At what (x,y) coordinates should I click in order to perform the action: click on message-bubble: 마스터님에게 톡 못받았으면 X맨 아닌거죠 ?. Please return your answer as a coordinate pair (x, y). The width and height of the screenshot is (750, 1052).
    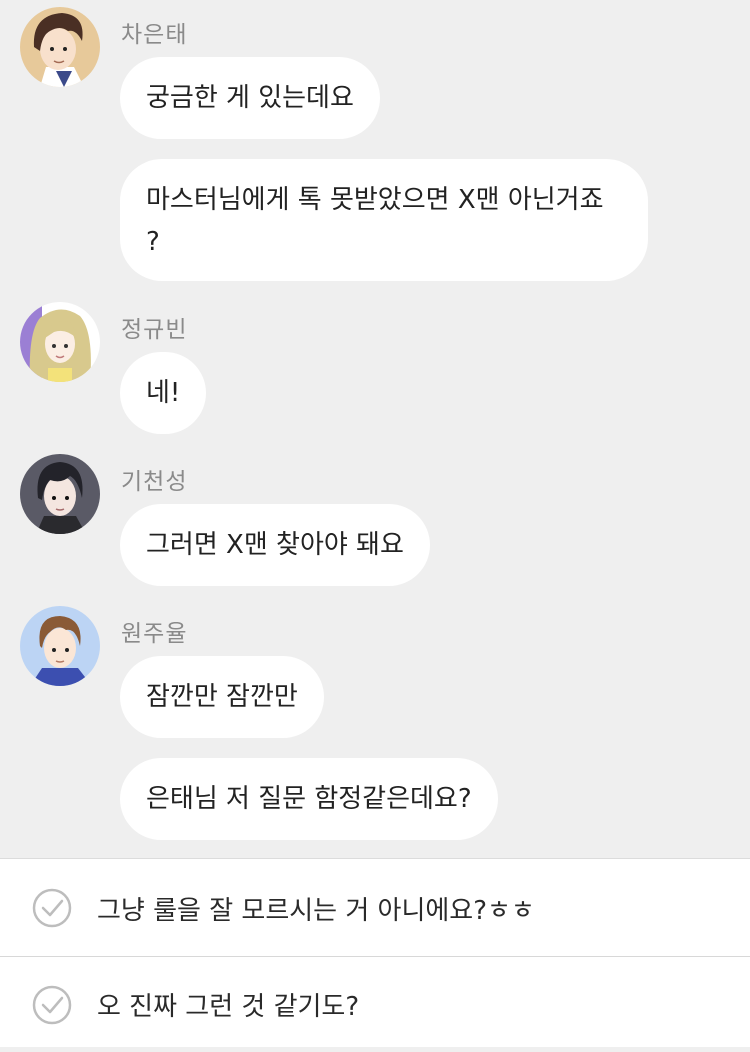
    Looking at the image, I should click on (384, 220).